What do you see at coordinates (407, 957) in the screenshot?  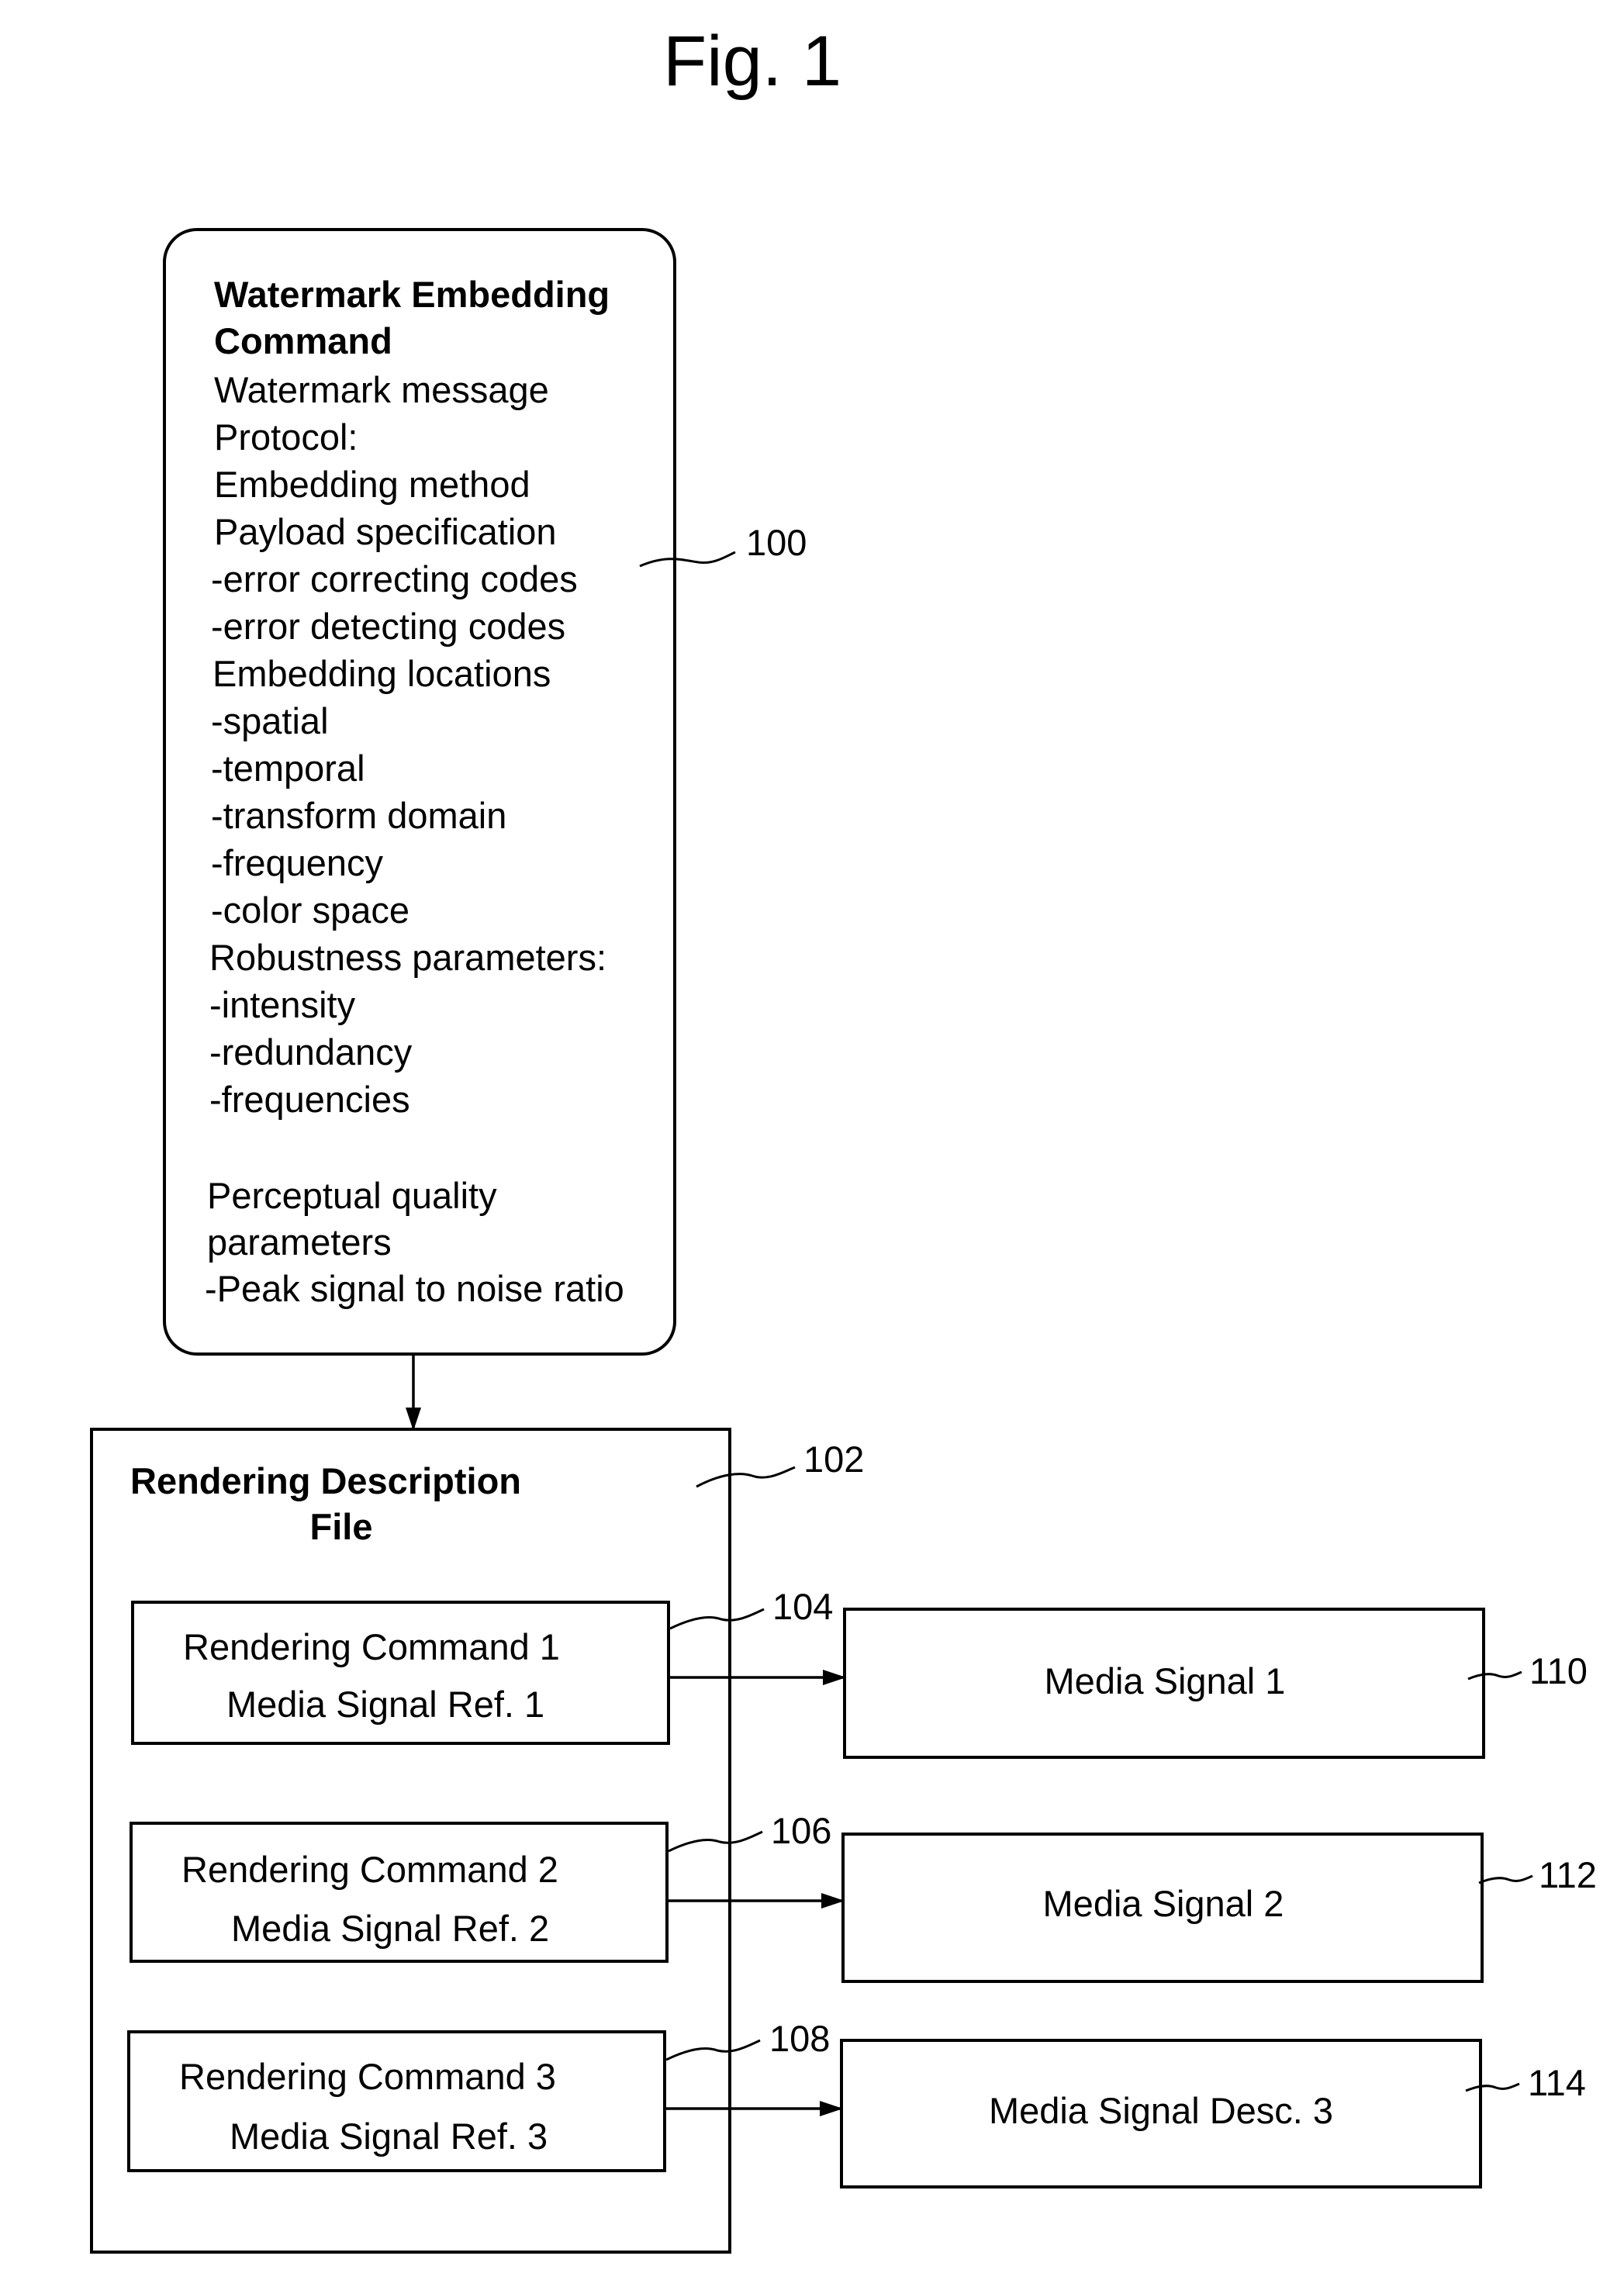 I see `watermark-parameter-line: Robustness parameters:` at bounding box center [407, 957].